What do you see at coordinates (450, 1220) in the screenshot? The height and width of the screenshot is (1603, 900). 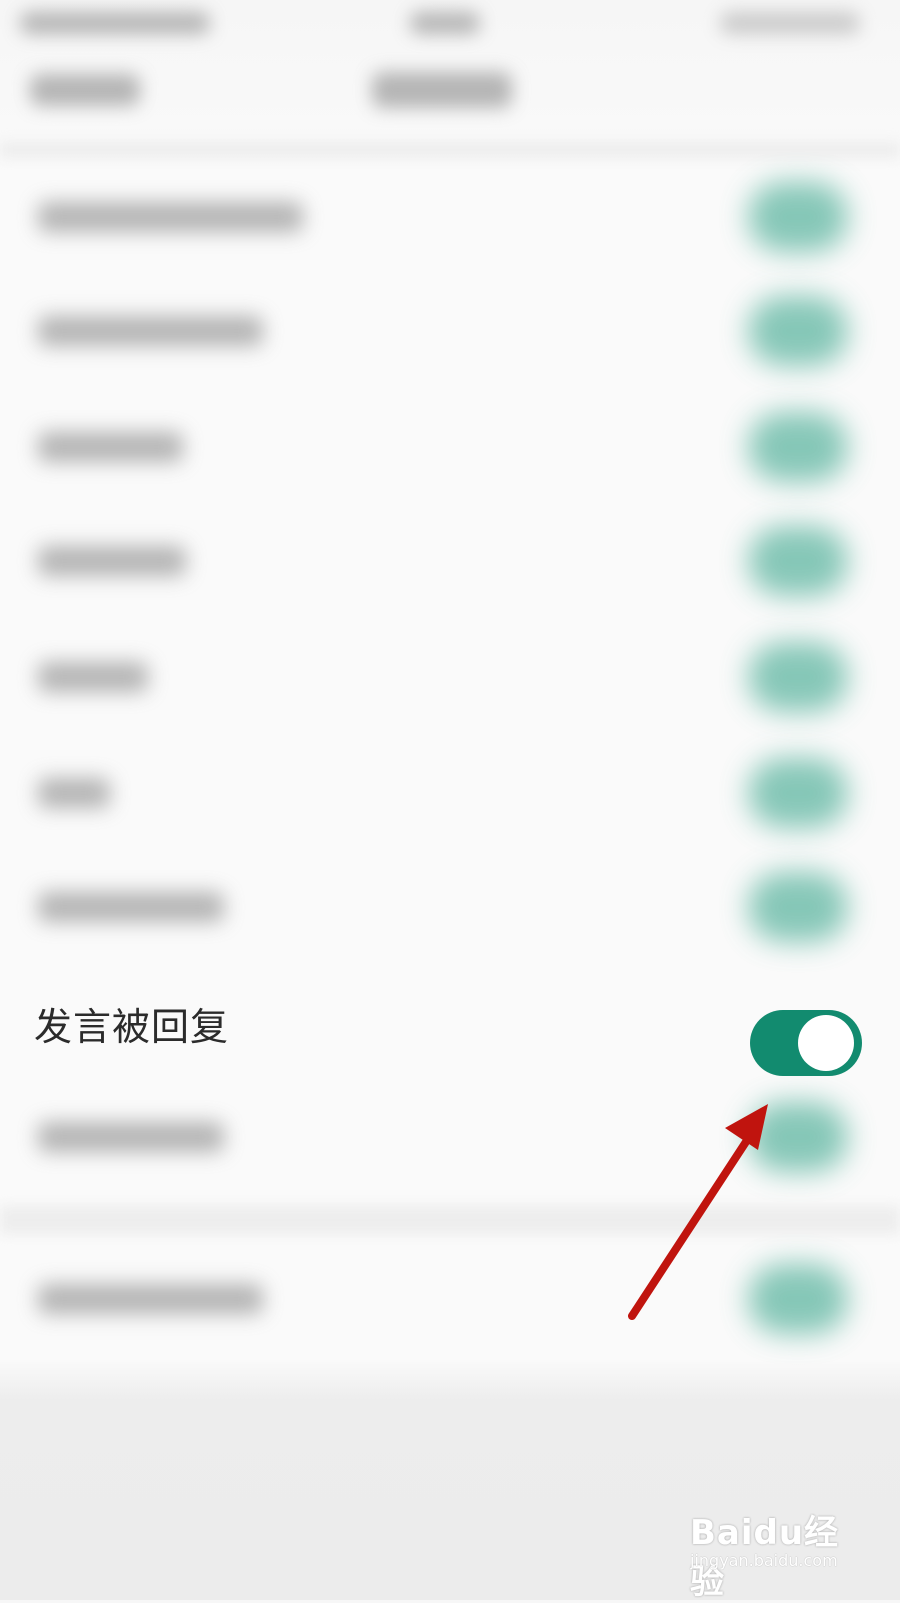 I see `section-divider` at bounding box center [450, 1220].